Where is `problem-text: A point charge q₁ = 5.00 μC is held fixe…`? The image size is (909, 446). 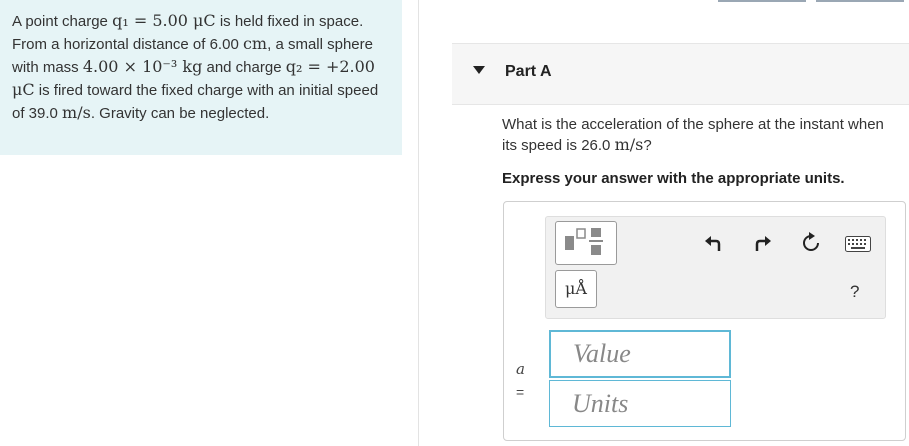
problem-text: A point charge q₁ = 5.00 μC is held fixe… is located at coordinates (195, 66).